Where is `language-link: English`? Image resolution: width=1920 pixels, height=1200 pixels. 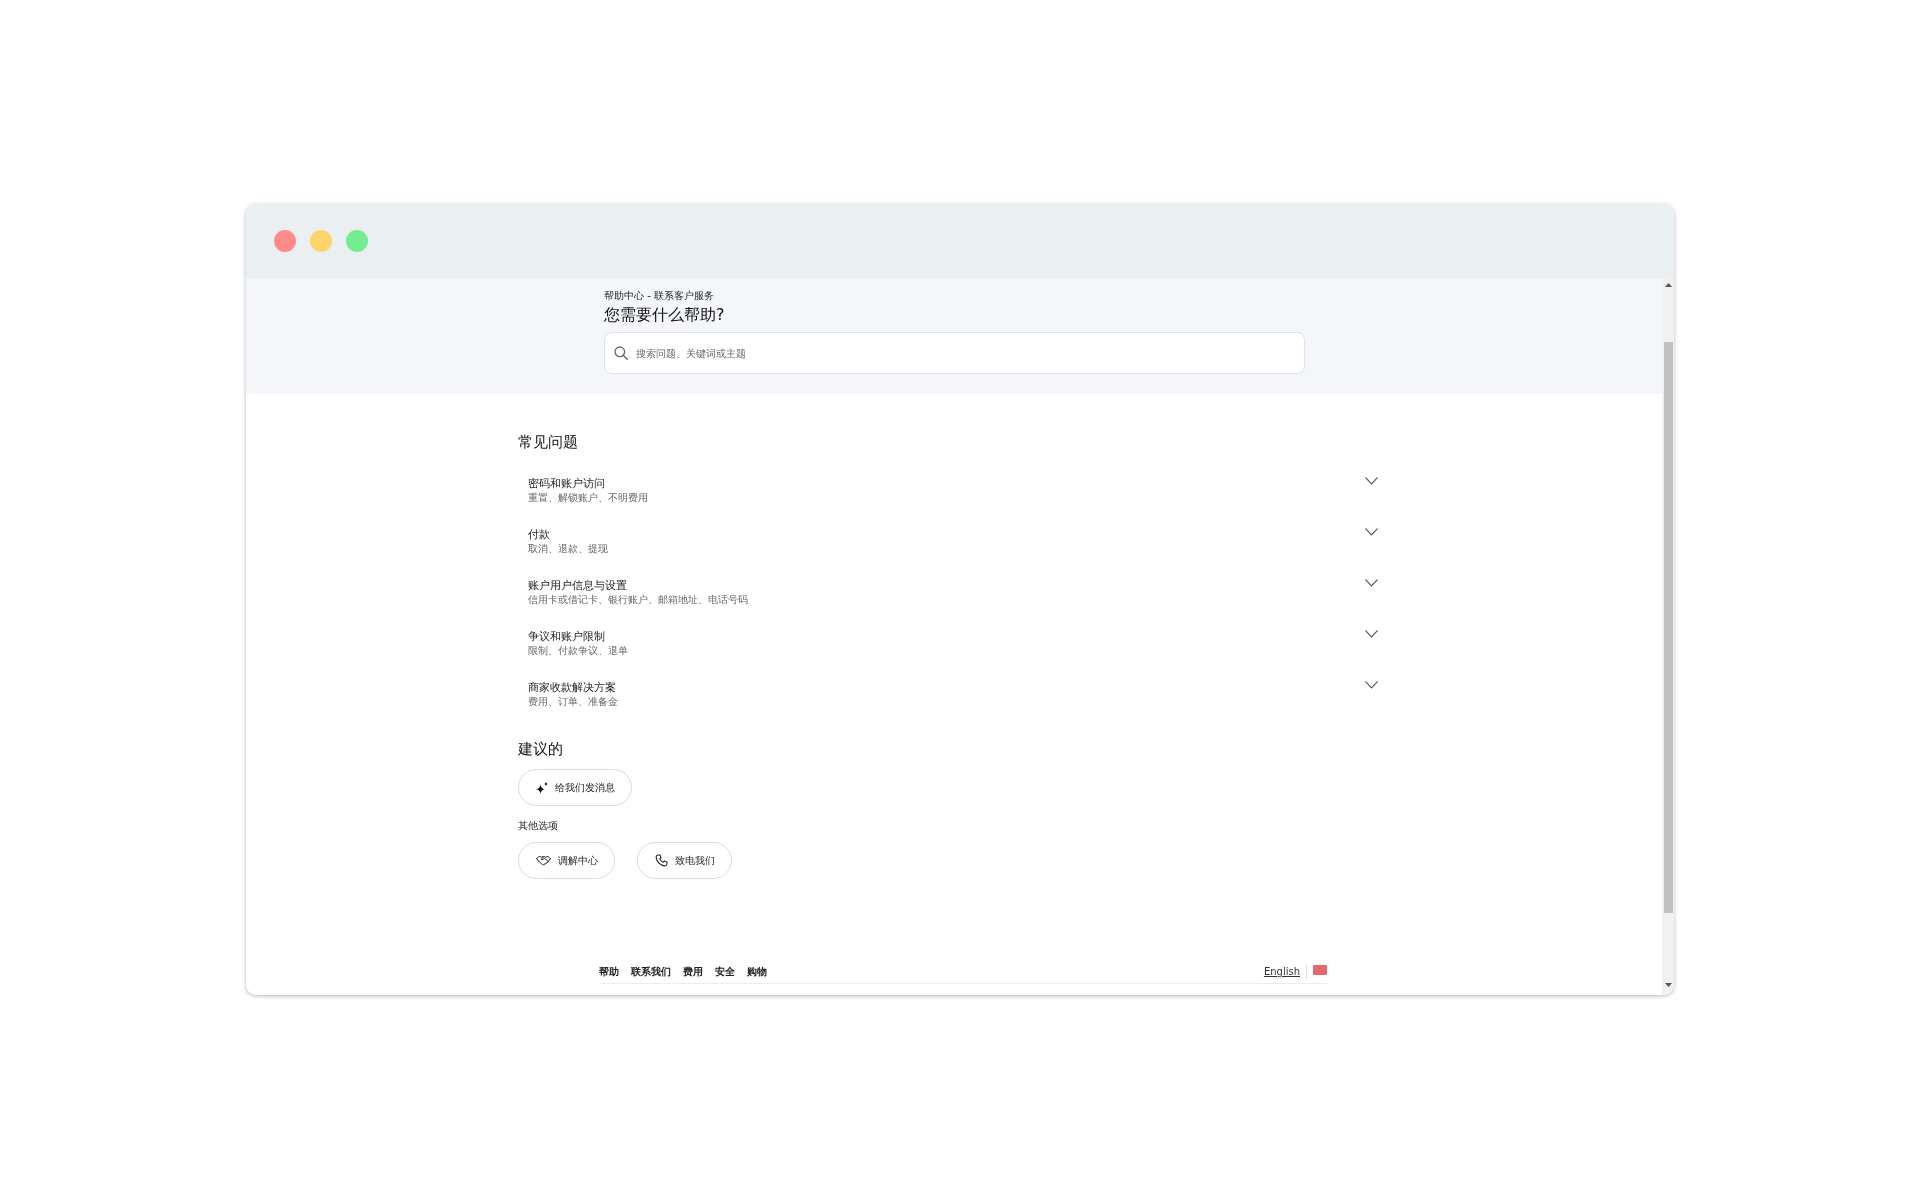 language-link: English is located at coordinates (1281, 972).